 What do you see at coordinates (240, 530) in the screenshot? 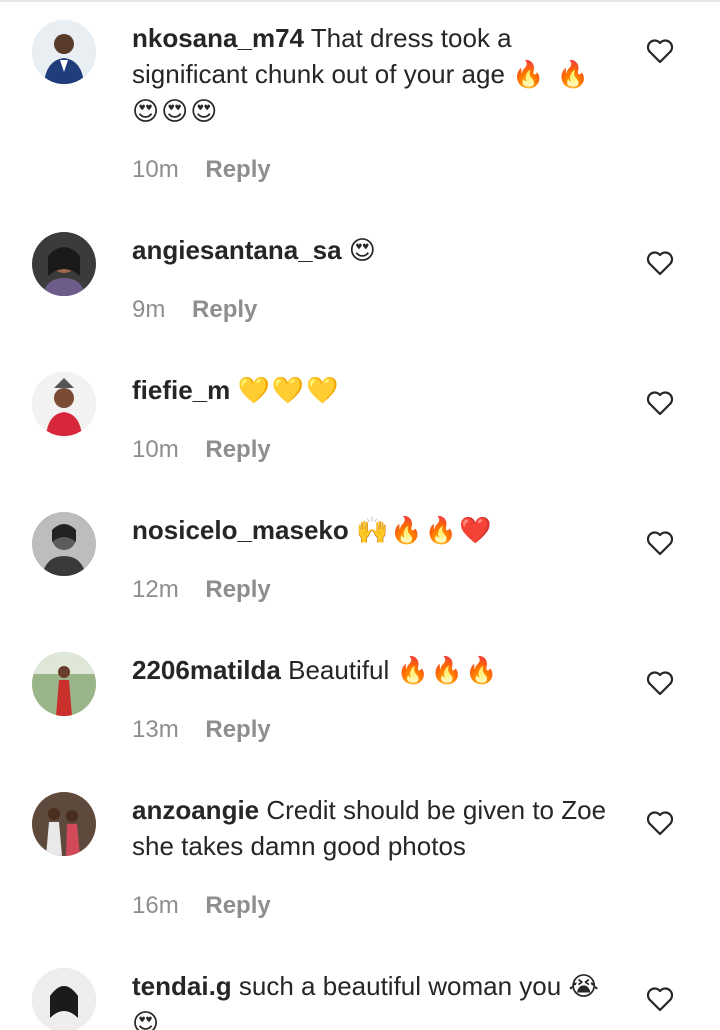
I see `comment-username: nosicelo_maseko` at bounding box center [240, 530].